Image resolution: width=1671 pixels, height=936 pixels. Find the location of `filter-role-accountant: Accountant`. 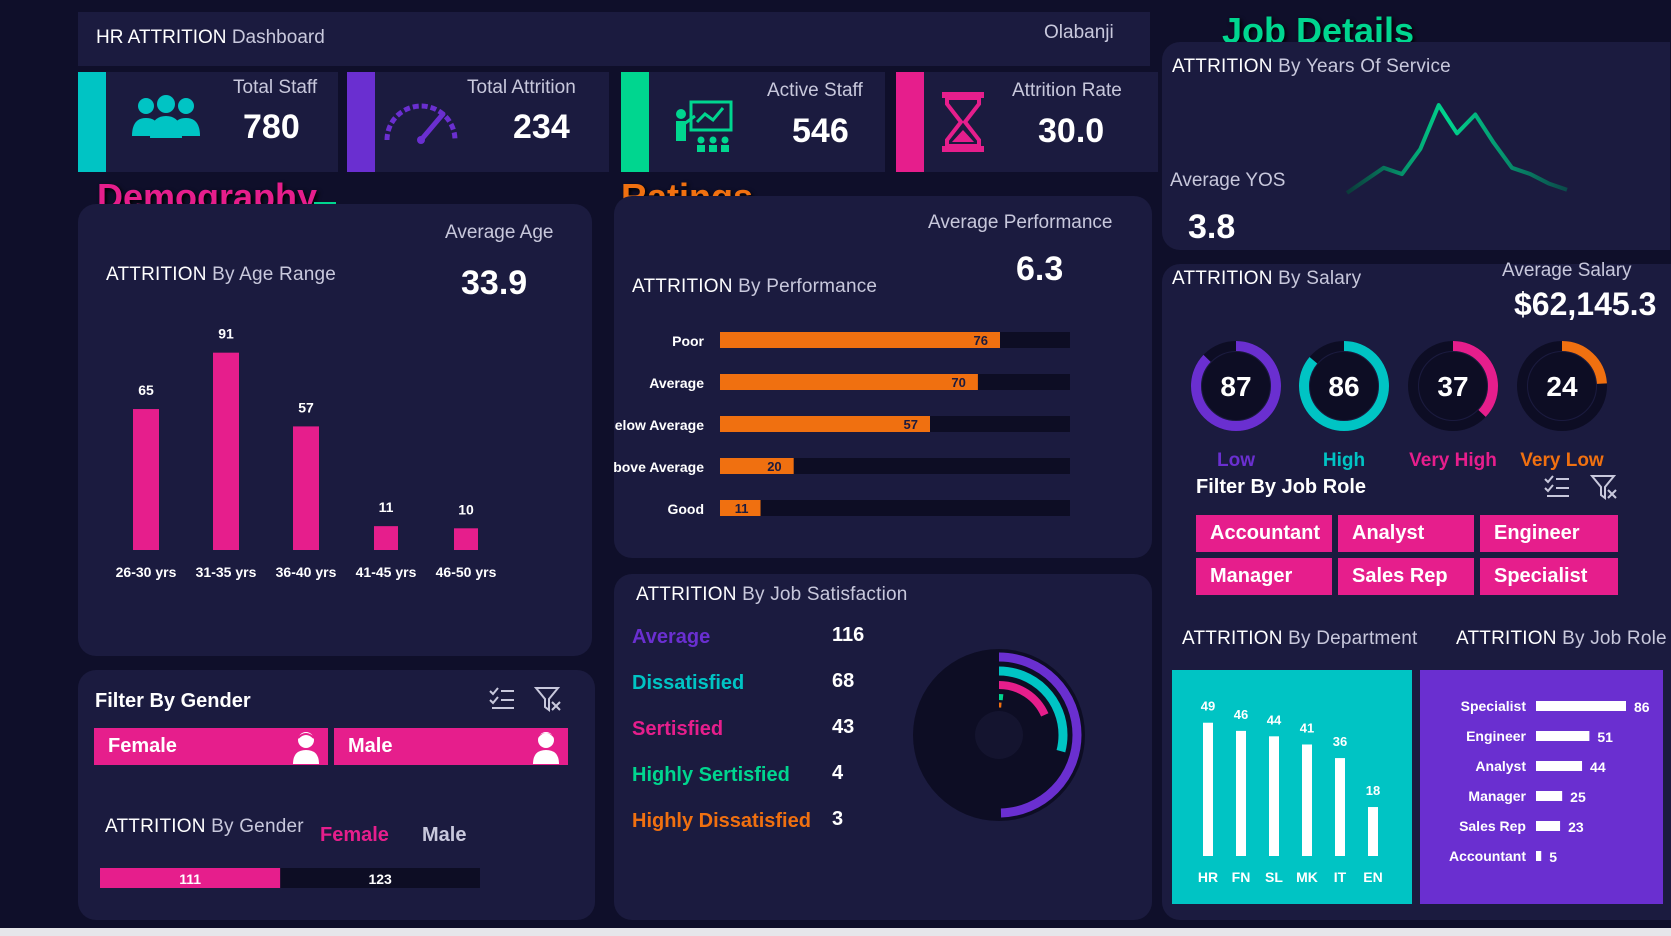

filter-role-accountant: Accountant is located at coordinates (1264, 533).